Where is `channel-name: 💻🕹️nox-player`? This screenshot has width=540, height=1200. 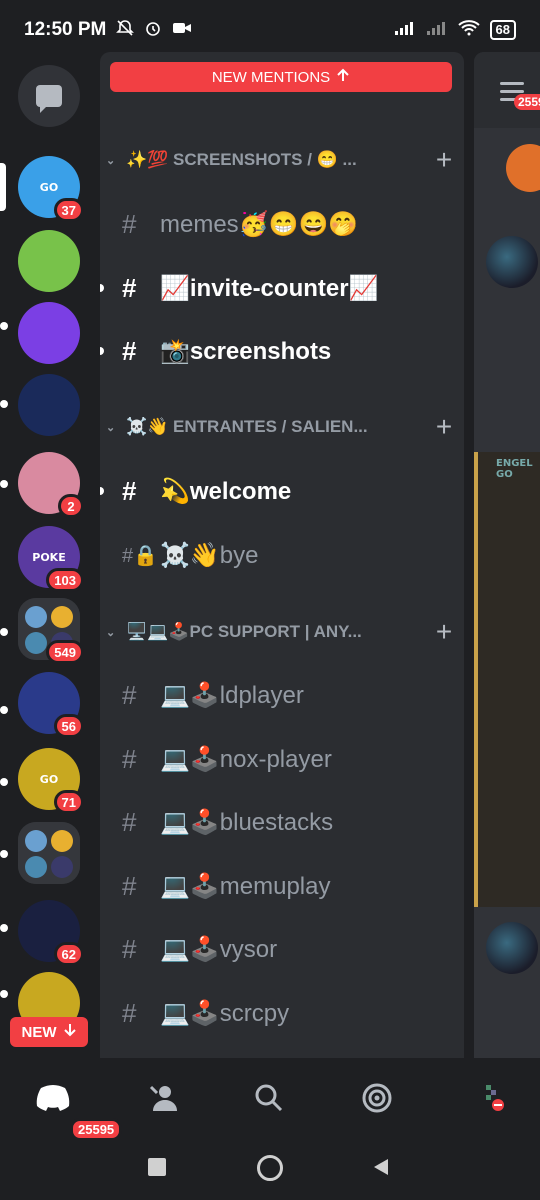 channel-name: 💻🕹️nox-player is located at coordinates (246, 759).